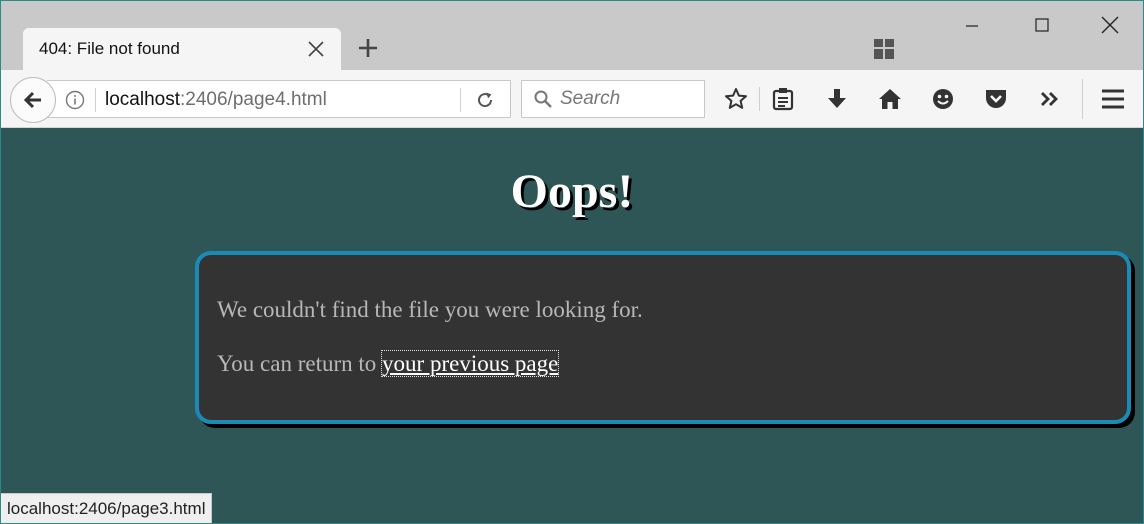 Image resolution: width=1144 pixels, height=524 pixels. I want to click on minimize-icon, so click(972, 26).